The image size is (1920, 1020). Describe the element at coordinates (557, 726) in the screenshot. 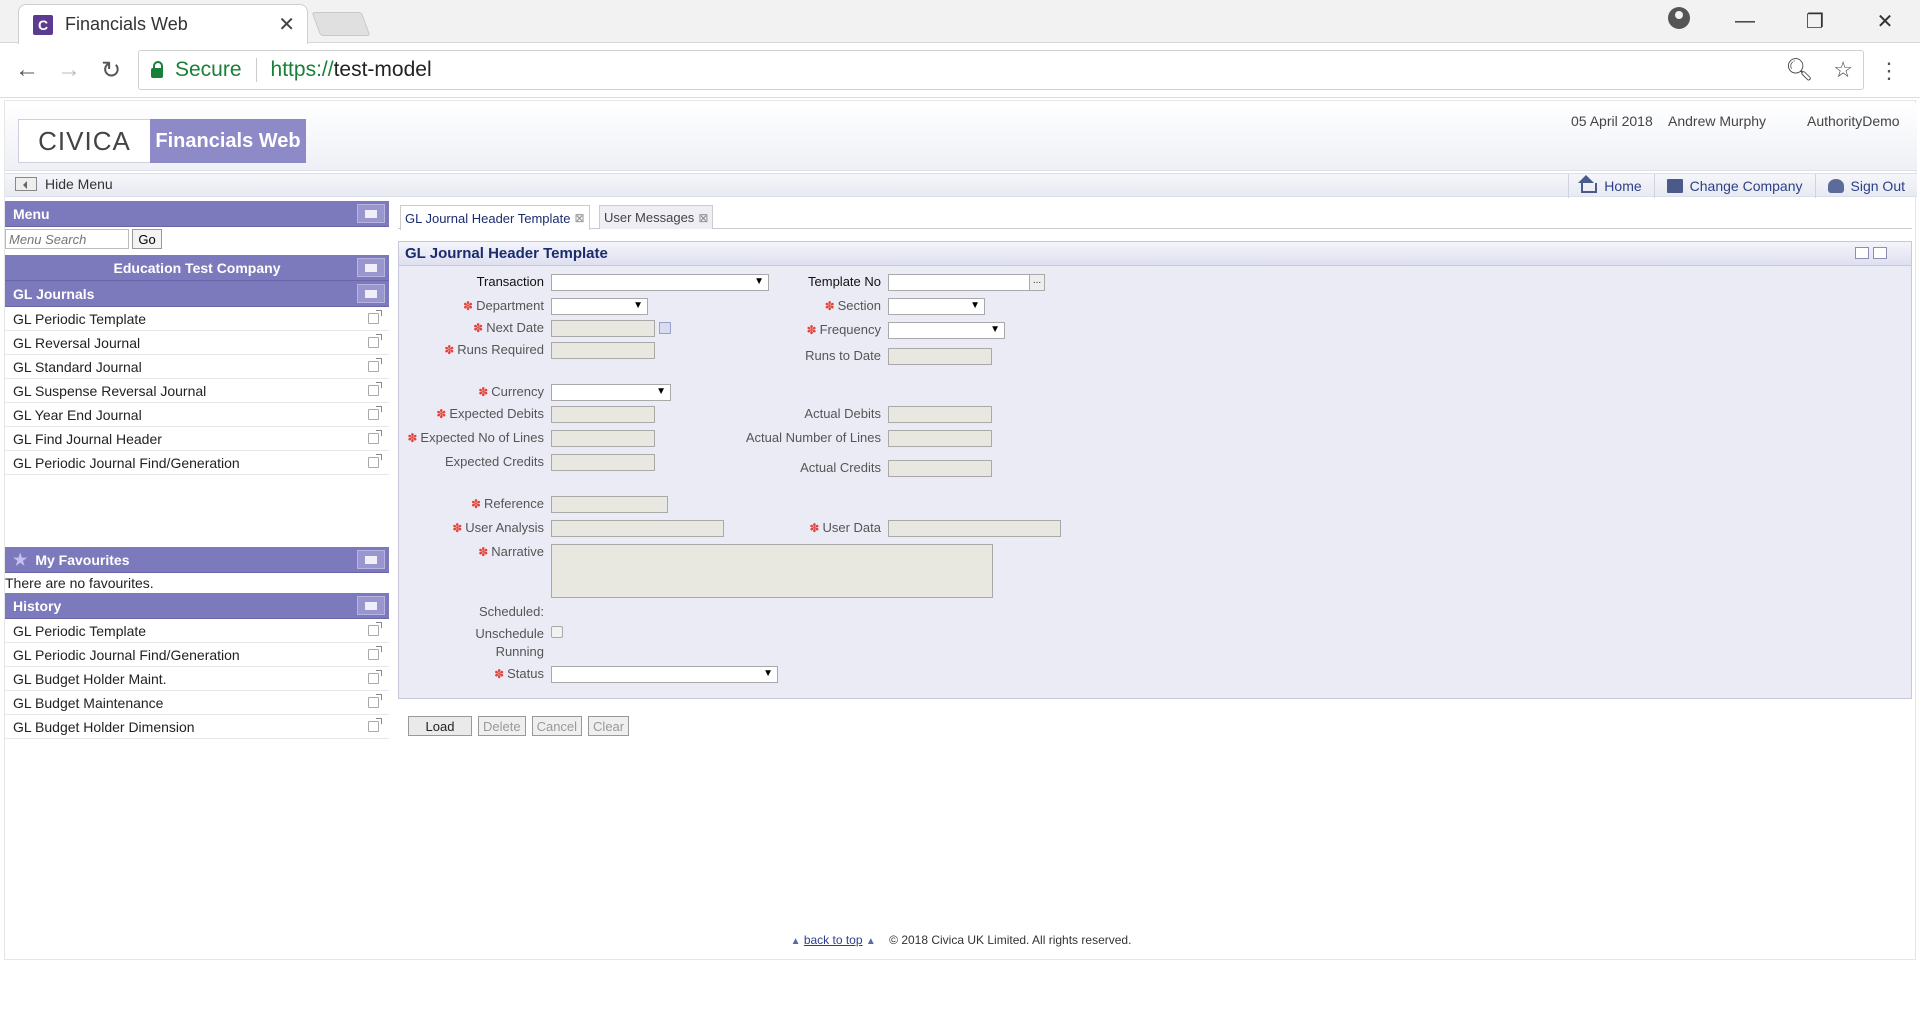

I see `cancel-button: Cancel` at that location.